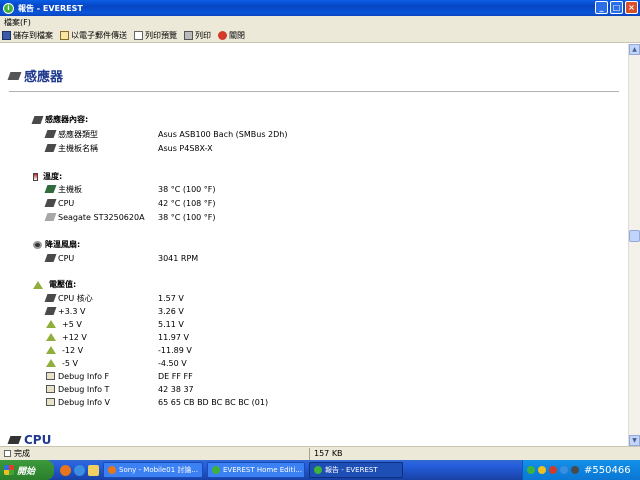 This screenshot has height=480, width=640. What do you see at coordinates (64, 35) in the screenshot?
I see `mail-icon` at bounding box center [64, 35].